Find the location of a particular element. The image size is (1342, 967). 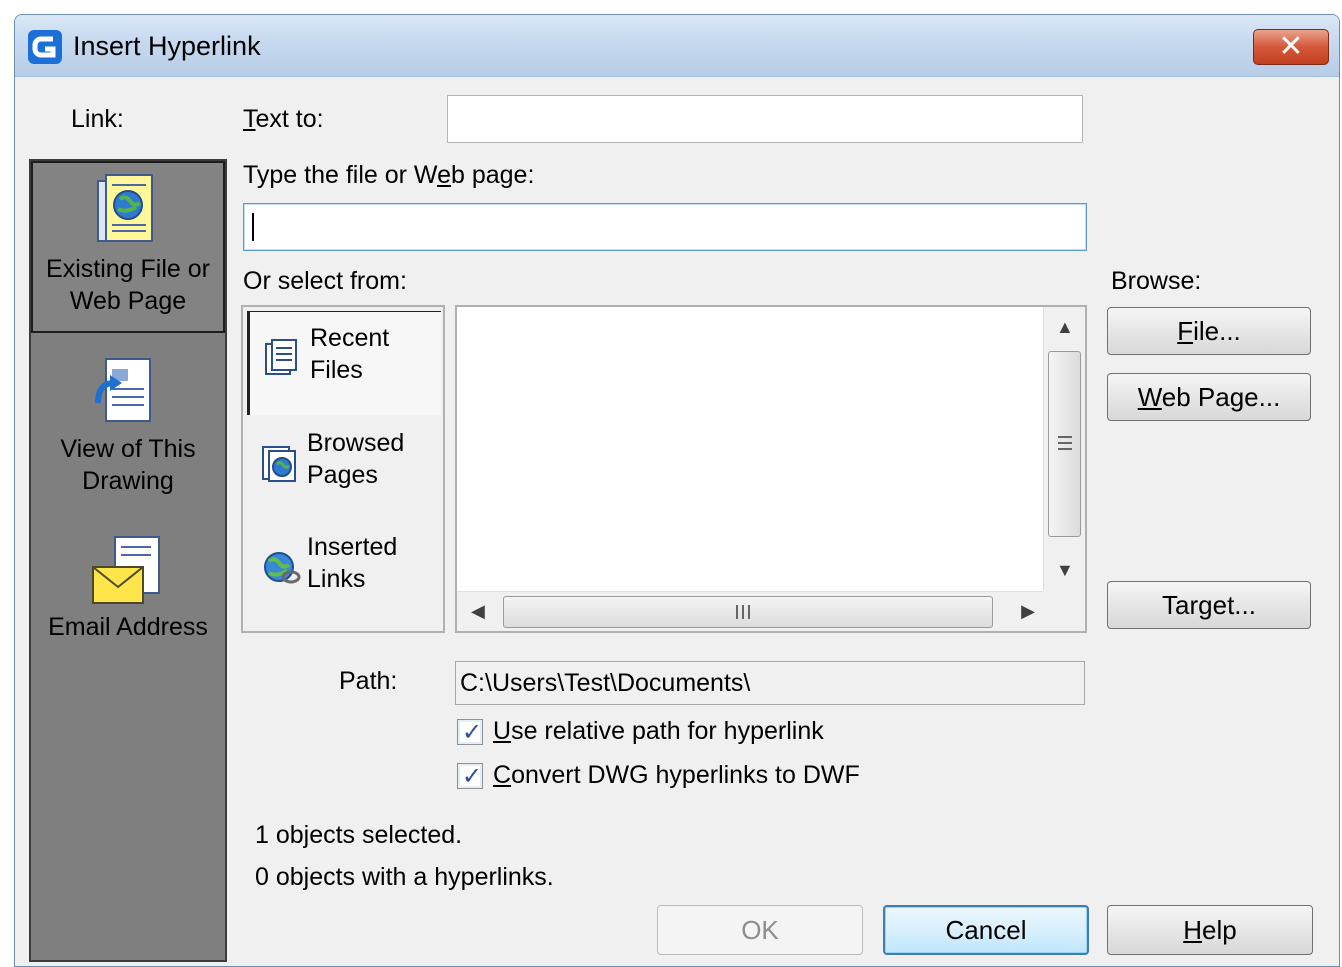

text-to-label: Text to: is located at coordinates (283, 119).